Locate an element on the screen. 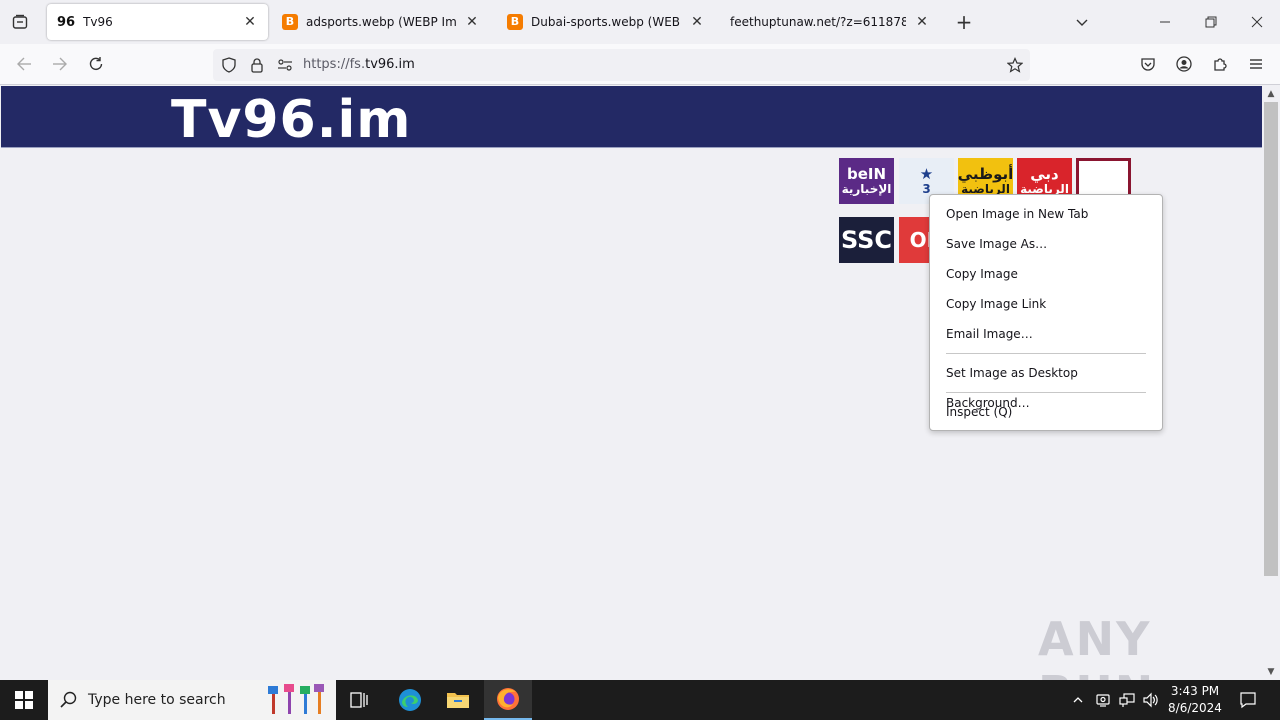  channel-logo-line1: دبي is located at coordinates (1044, 174).